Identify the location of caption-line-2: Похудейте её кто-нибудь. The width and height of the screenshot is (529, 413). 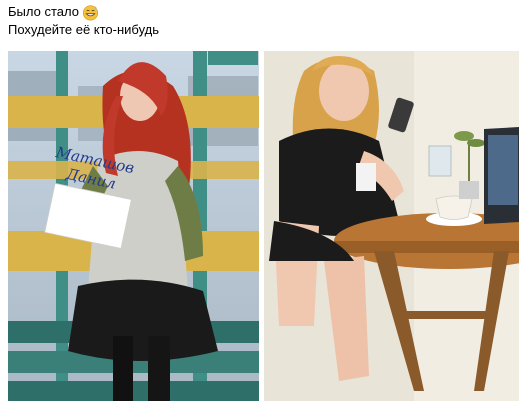
(83, 30).